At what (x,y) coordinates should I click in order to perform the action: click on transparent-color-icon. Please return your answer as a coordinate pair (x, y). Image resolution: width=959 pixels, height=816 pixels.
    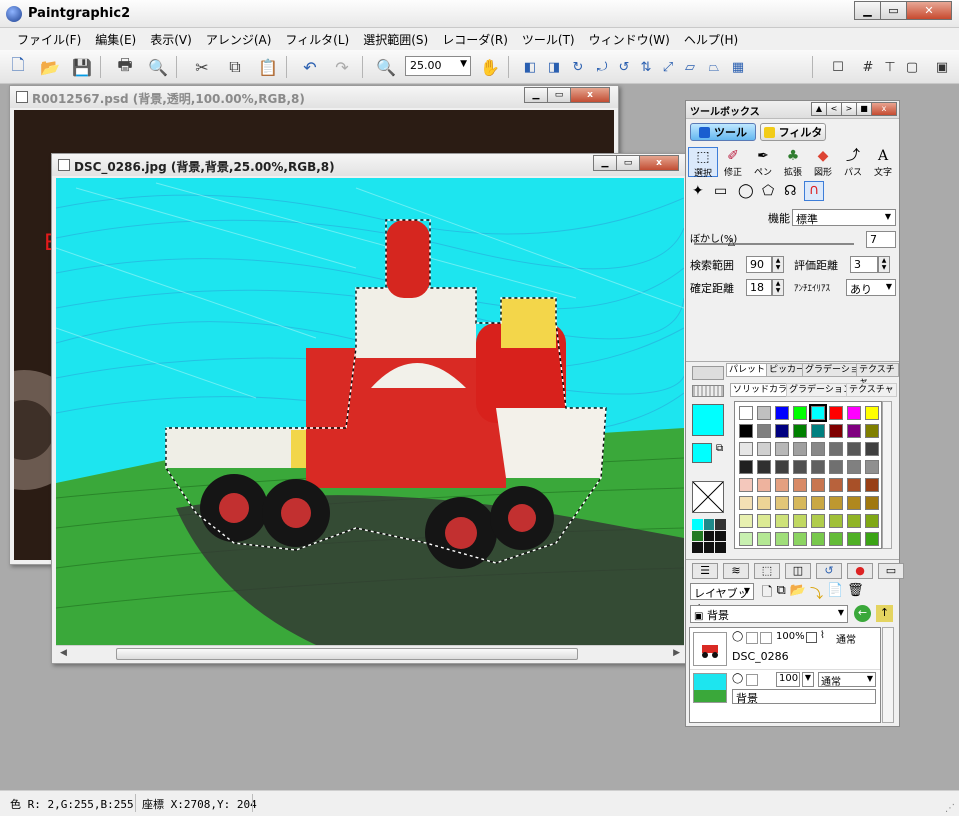
    Looking at the image, I should click on (708, 497).